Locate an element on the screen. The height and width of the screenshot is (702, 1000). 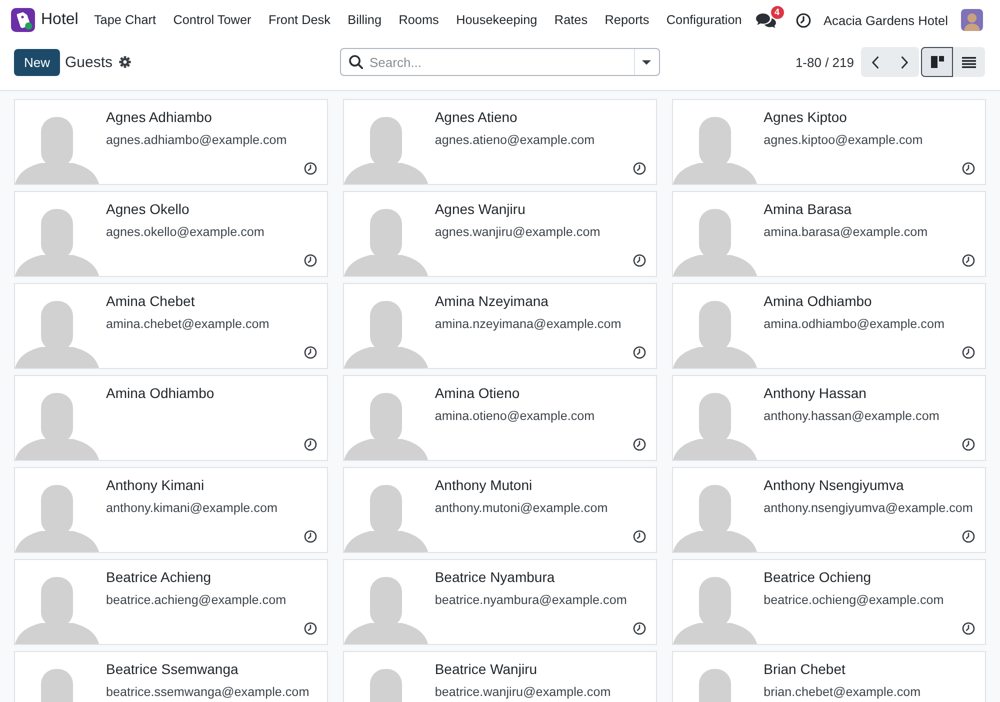
guest-card: Amina Odhiambo is located at coordinates (171, 418).